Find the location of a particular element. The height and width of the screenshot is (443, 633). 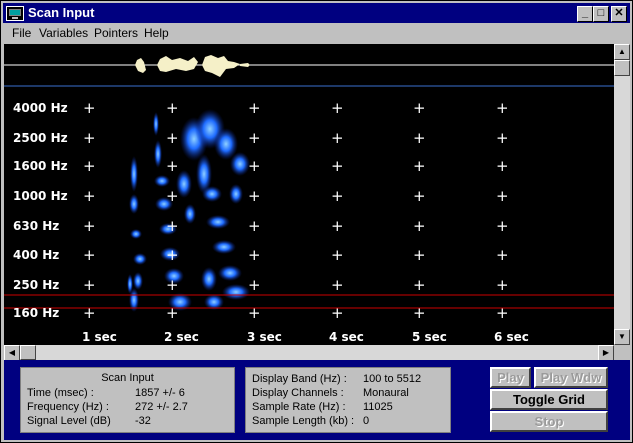

vertical-scrollbar: ▲ ▼ is located at coordinates (622, 194).